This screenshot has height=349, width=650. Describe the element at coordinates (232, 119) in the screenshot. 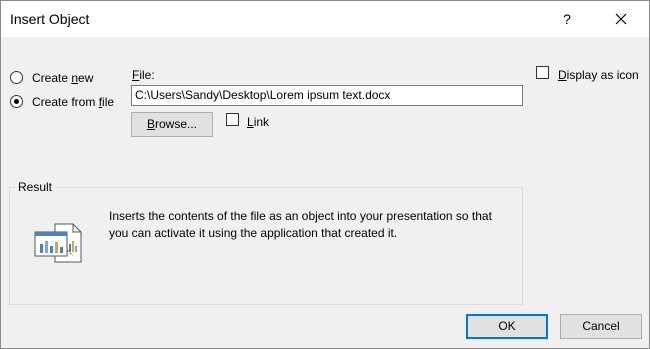

I see `link-checkbox` at that location.